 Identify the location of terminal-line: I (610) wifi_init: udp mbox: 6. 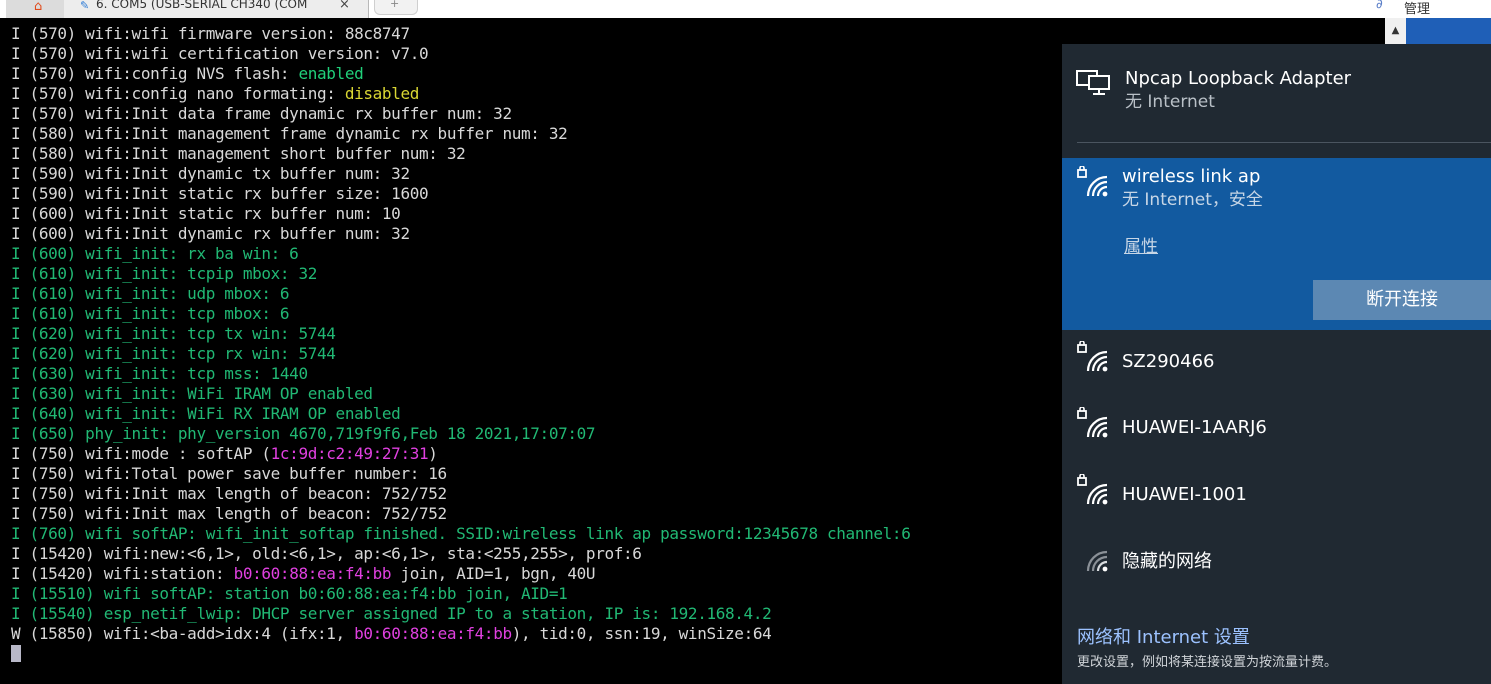
(460, 294).